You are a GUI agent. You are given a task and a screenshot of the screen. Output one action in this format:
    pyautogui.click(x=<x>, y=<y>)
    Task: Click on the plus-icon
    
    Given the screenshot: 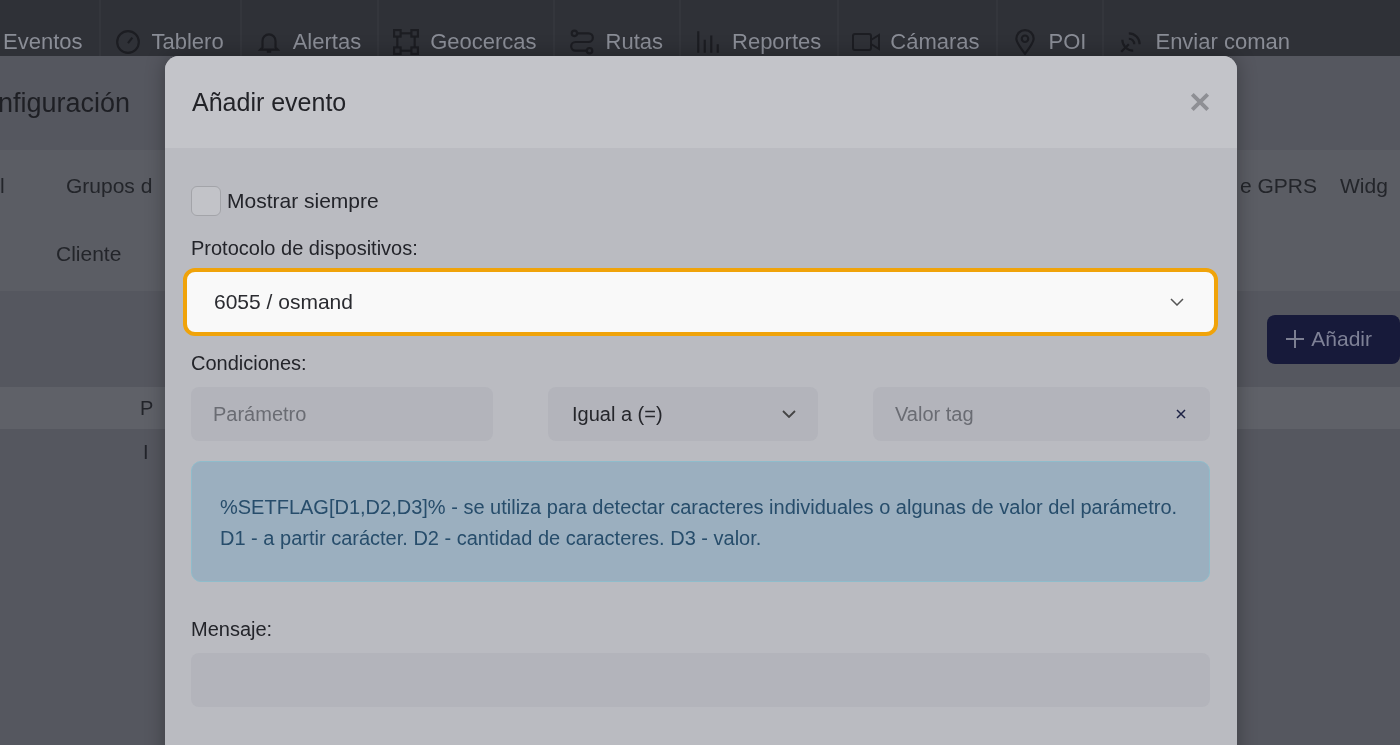 What is the action you would take?
    pyautogui.click(x=1295, y=339)
    